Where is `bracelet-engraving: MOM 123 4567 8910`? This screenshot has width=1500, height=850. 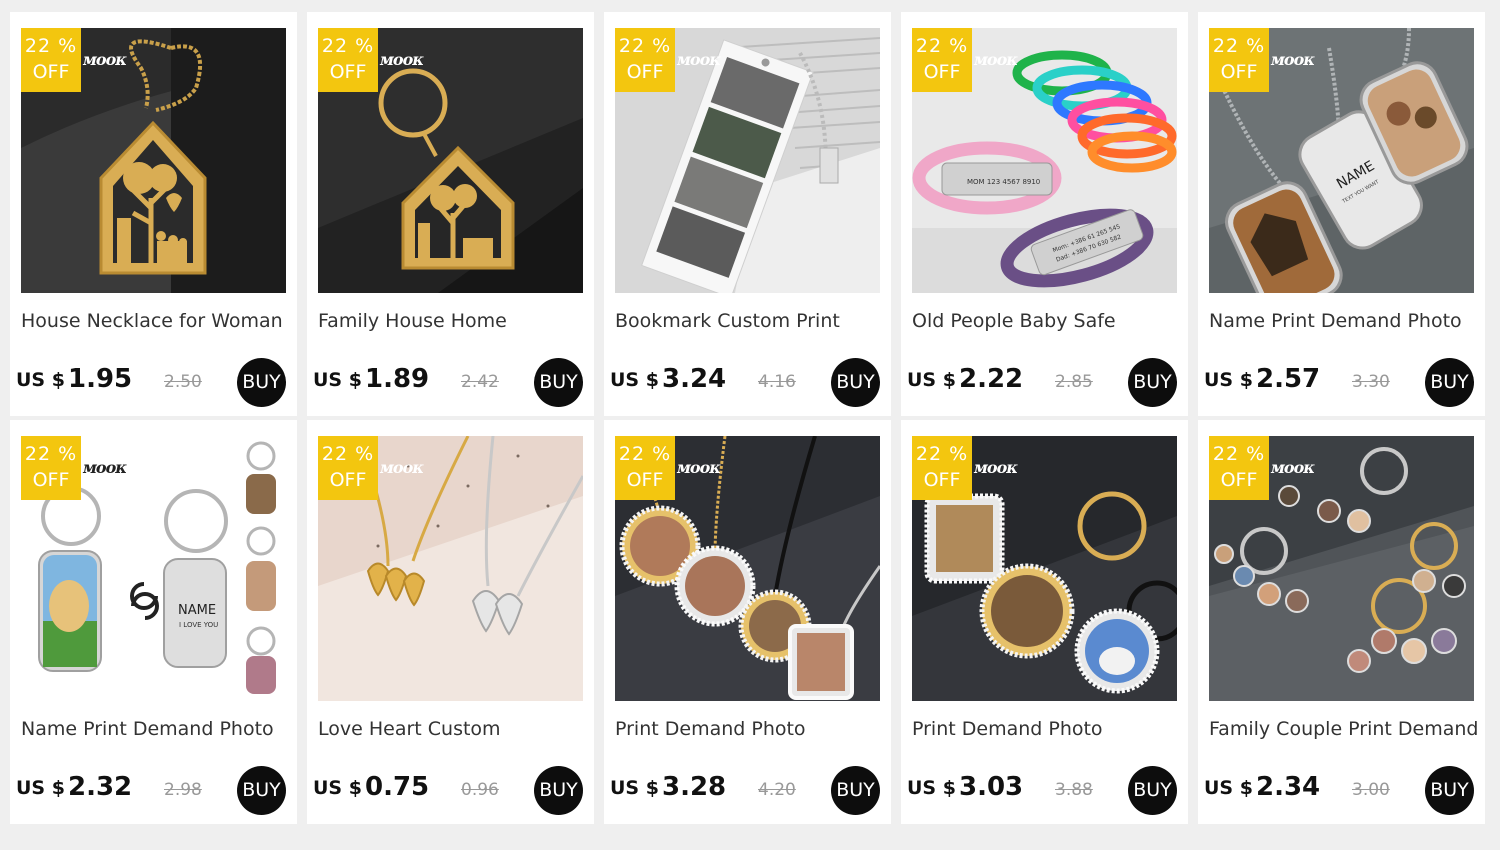
bracelet-engraving: MOM 123 4567 8910 is located at coordinates (1003, 182).